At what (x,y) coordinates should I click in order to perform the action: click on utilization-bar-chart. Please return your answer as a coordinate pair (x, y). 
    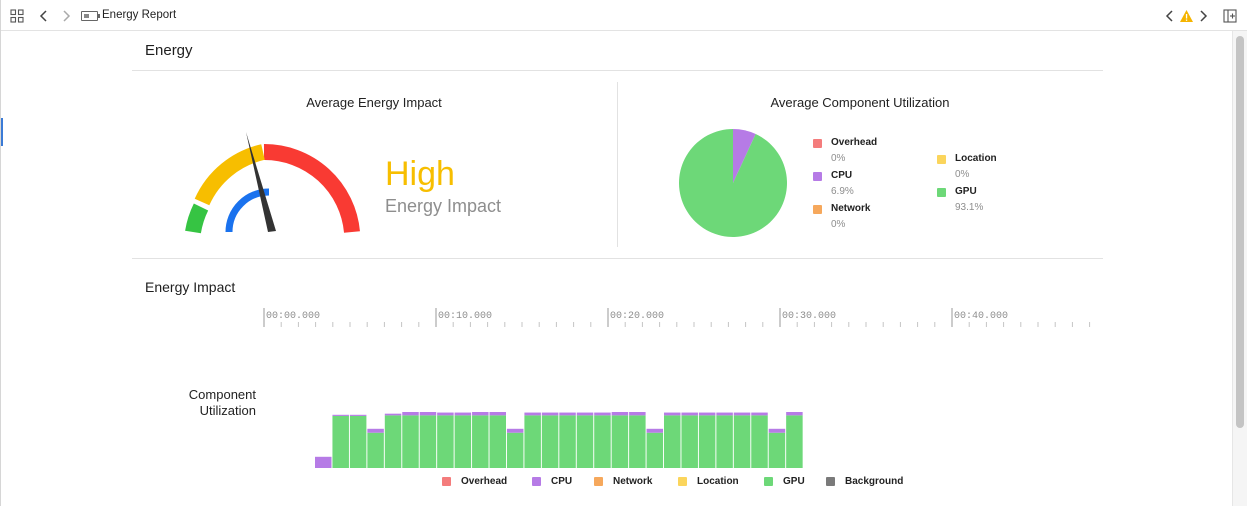
    Looking at the image, I should click on (559, 440).